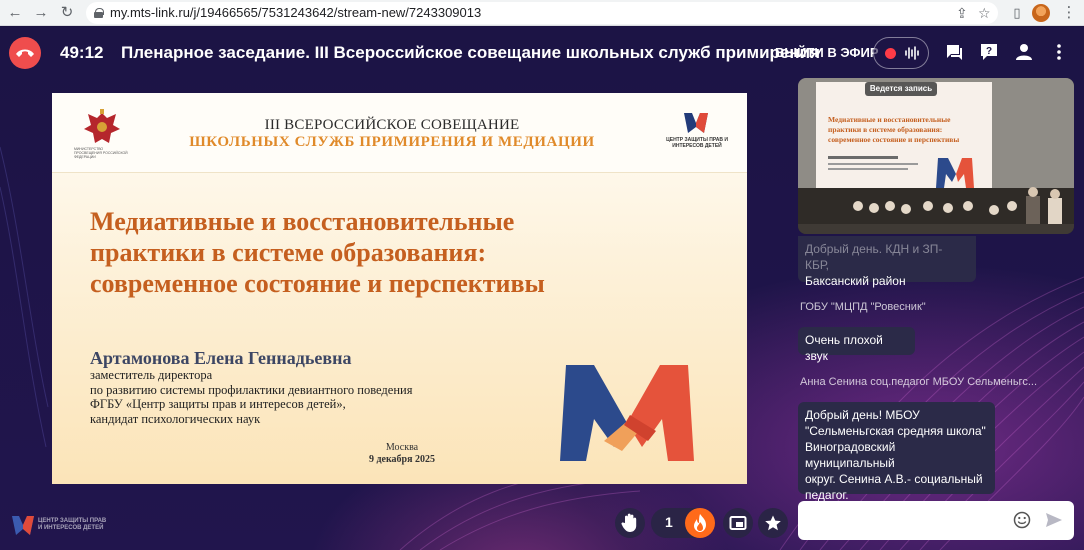 The width and height of the screenshot is (1084, 550). What do you see at coordinates (41, 13) in the screenshot?
I see `forward-icon: →` at bounding box center [41, 13].